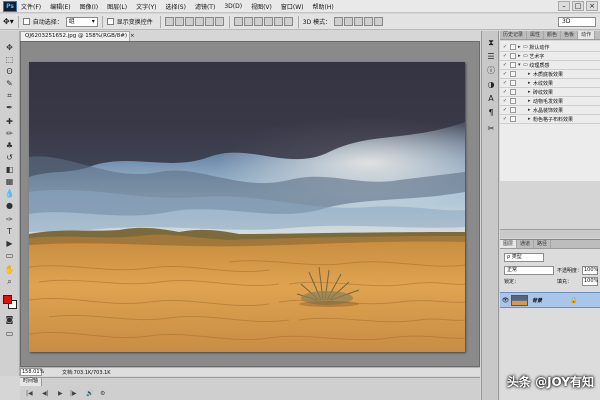 This screenshot has width=600, height=400. What do you see at coordinates (491, 84) in the screenshot?
I see `color-icon: ◑` at bounding box center [491, 84].